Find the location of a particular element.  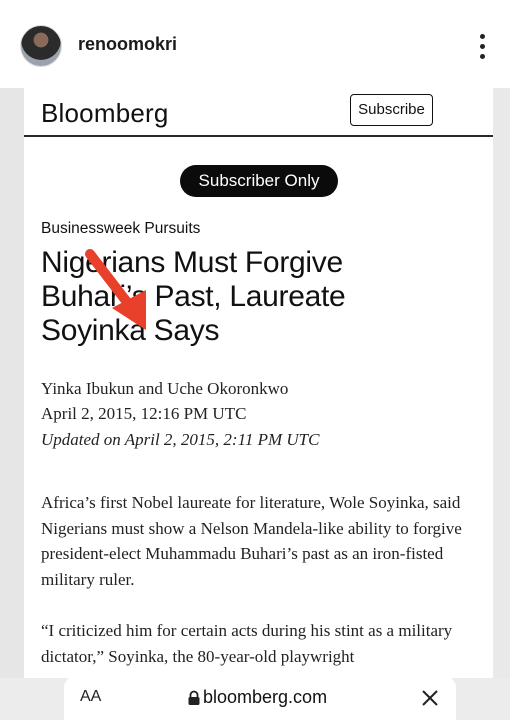

subscriber-only-badge: Subscriber Only is located at coordinates (259, 181).